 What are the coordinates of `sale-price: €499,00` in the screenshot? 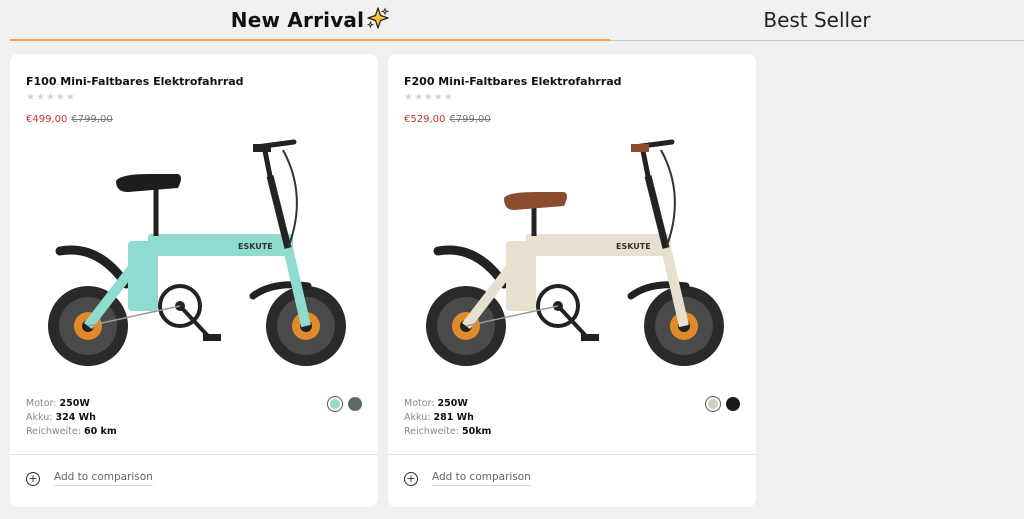 It's located at (47, 119).